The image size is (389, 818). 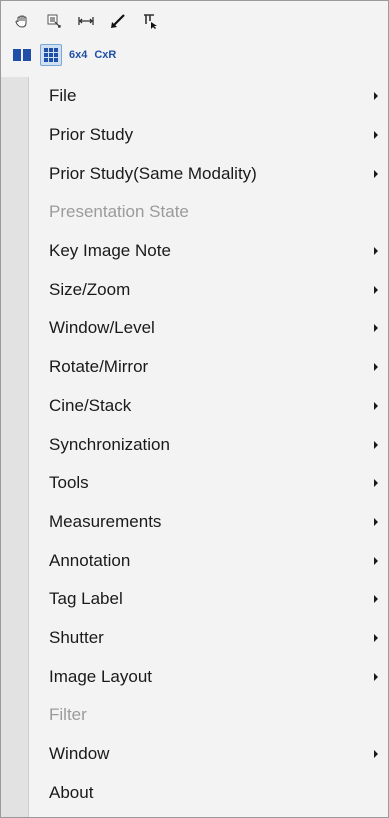 I want to click on menu-item-key-image-note: Key Image Note, so click(x=194, y=251).